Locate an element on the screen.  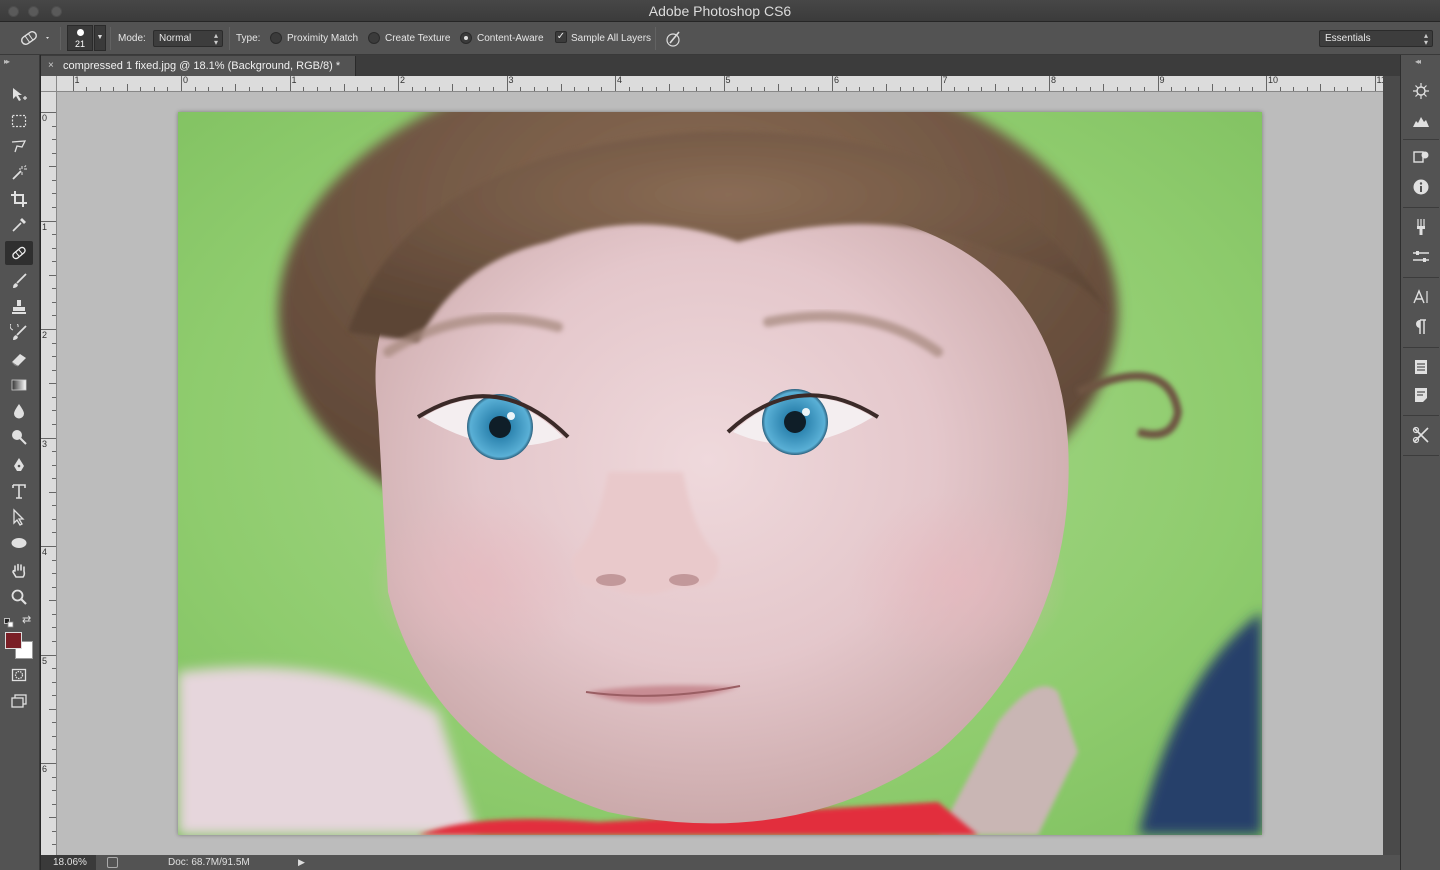
info-icon is located at coordinates (1421, 187).